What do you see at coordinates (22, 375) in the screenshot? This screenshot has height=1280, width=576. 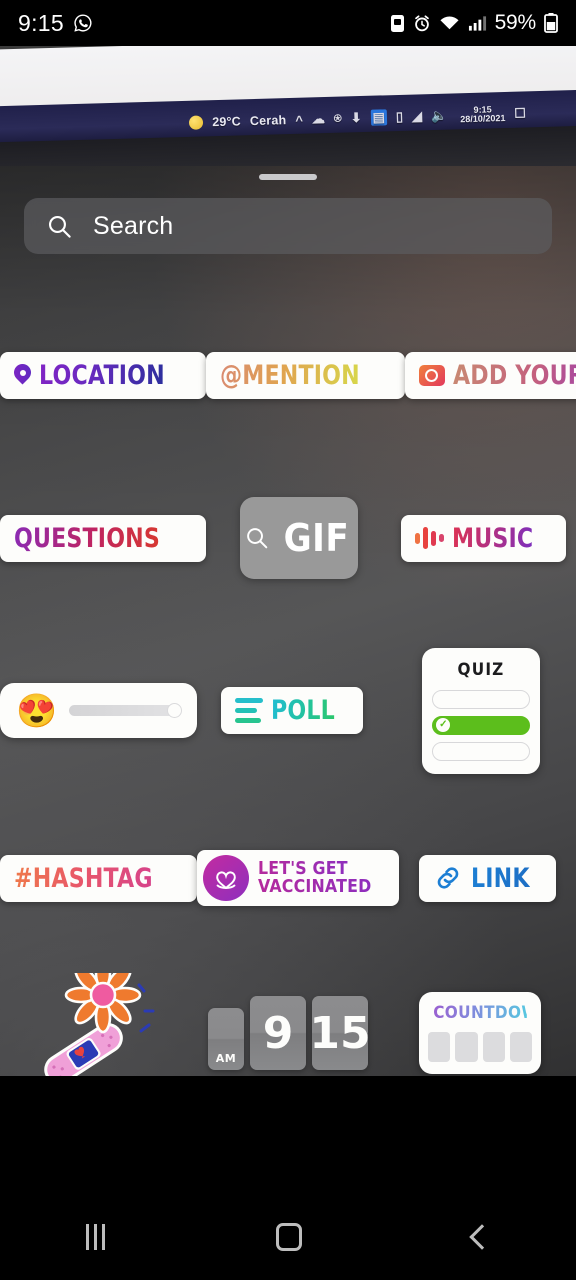 I see `map-pin-icon` at bounding box center [22, 375].